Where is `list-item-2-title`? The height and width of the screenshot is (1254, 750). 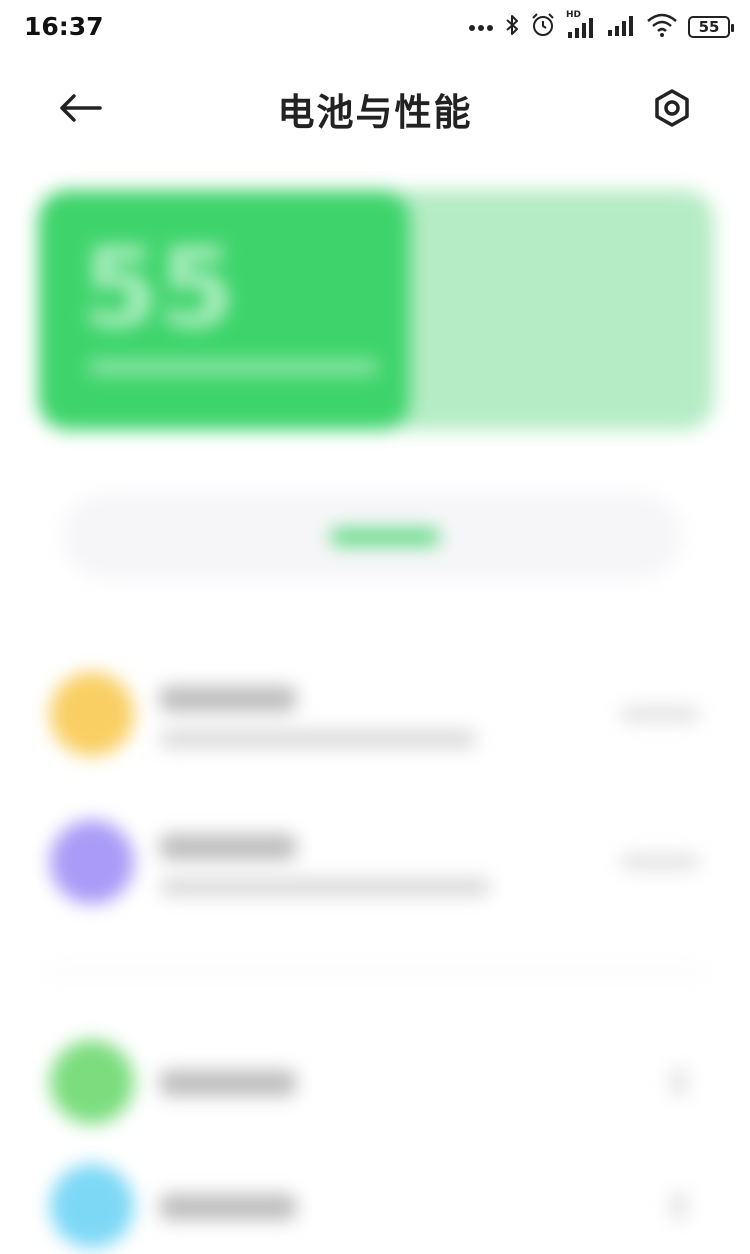
list-item-2-title is located at coordinates (228, 847).